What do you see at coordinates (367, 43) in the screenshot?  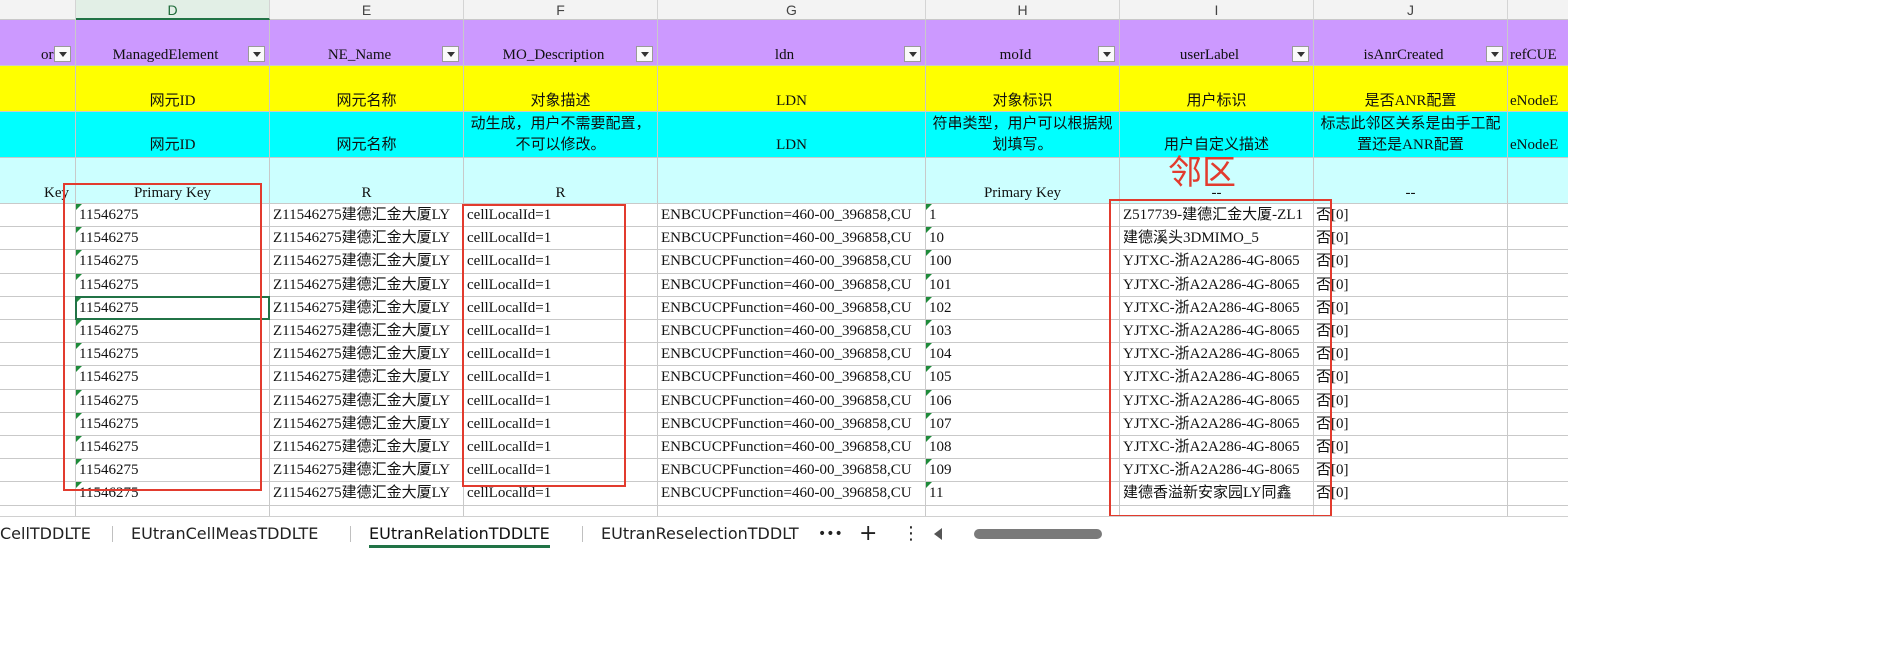 I see `field-name-cell-e: NE_Name` at bounding box center [367, 43].